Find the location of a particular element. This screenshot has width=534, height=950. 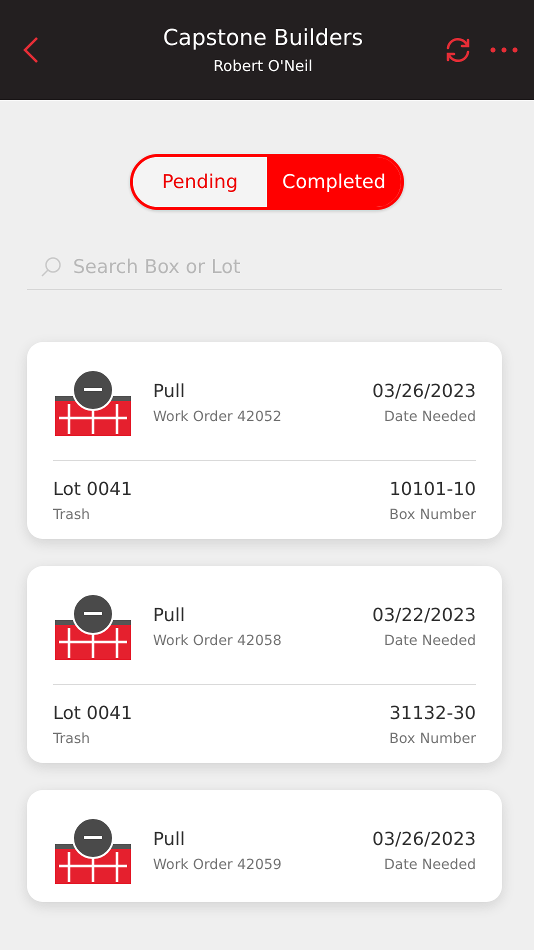

refresh-button is located at coordinates (458, 50).